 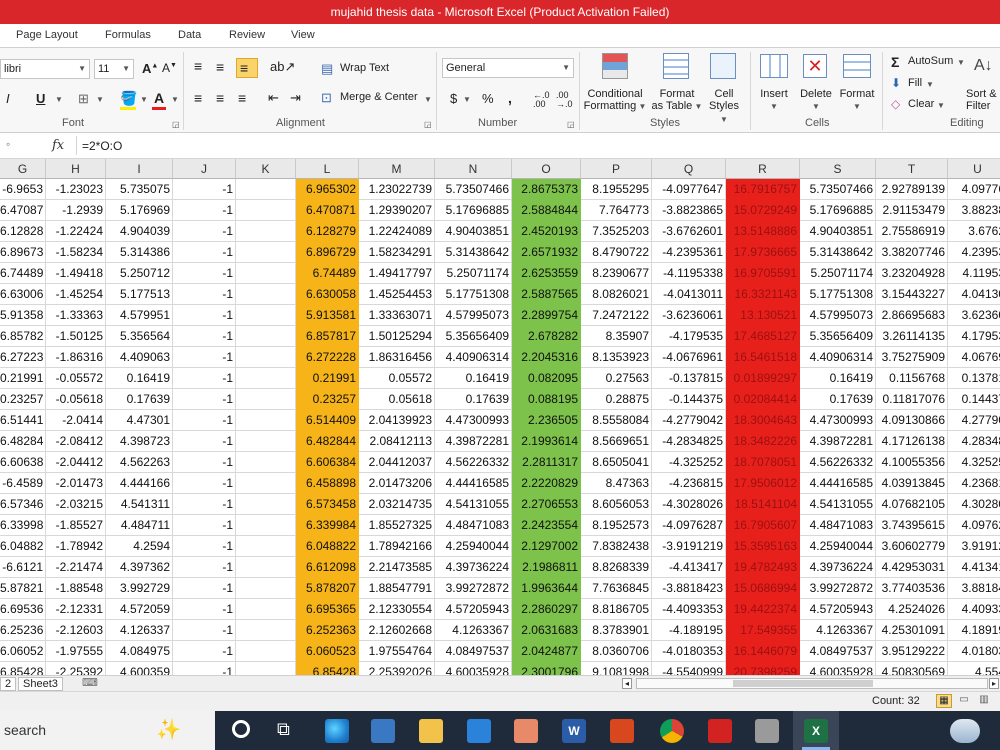 What do you see at coordinates (974, 210) in the screenshot?
I see `cell-U-row-1: 3.88238` at bounding box center [974, 210].